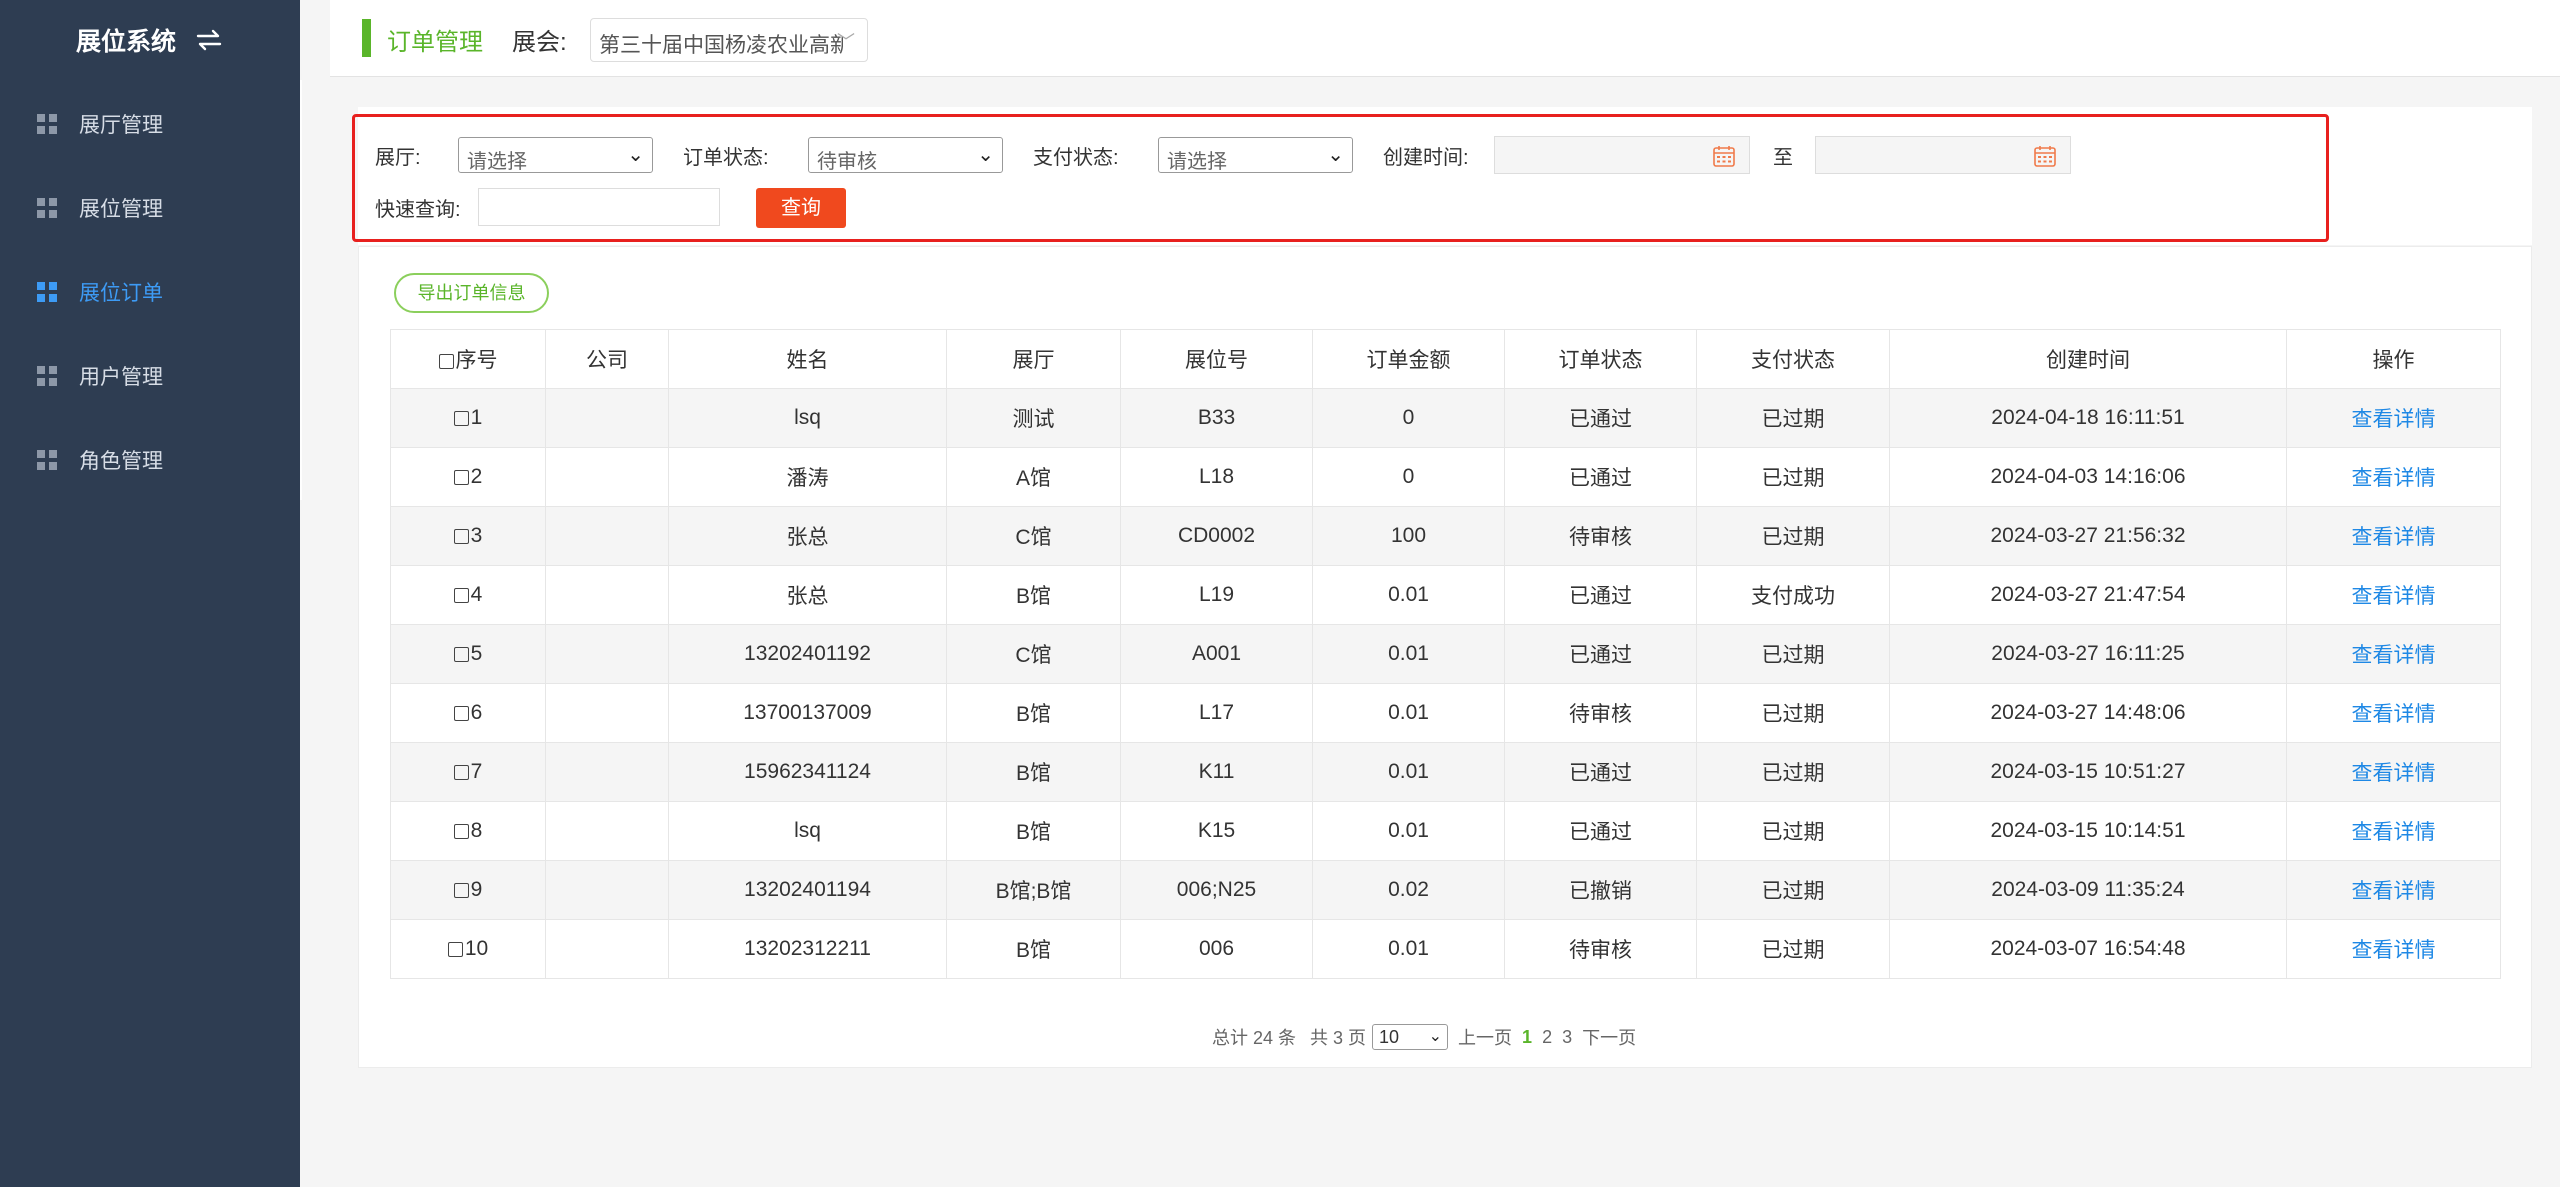 This screenshot has width=2560, height=1187. What do you see at coordinates (1338, 1038) in the screenshot?
I see `page-count: 共 3 页` at bounding box center [1338, 1038].